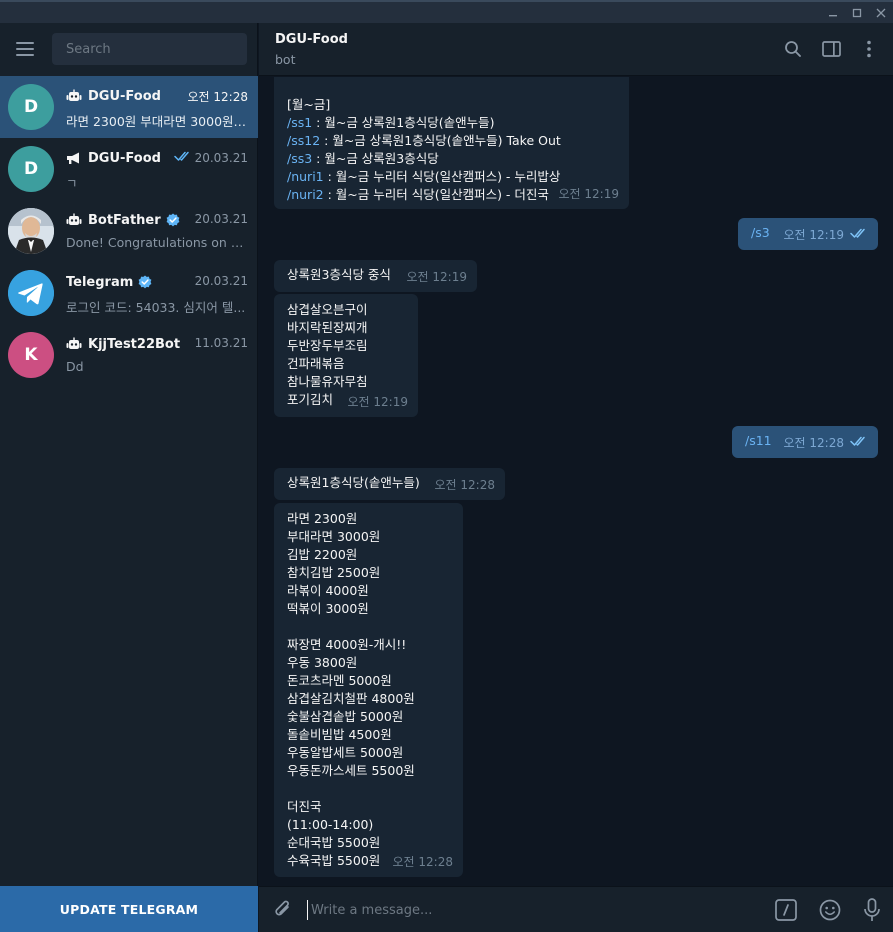 Image resolution: width=893 pixels, height=932 pixels. Describe the element at coordinates (576, 49) in the screenshot. I see `chat-header: DGU-Food bot` at that location.